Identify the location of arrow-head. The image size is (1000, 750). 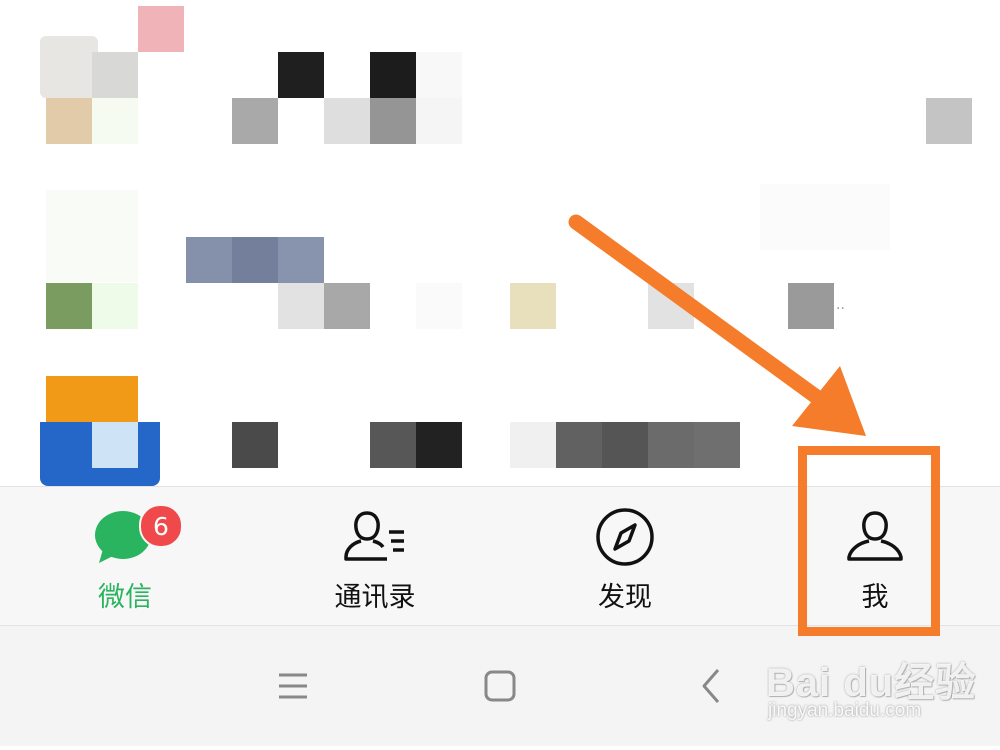
(829, 401).